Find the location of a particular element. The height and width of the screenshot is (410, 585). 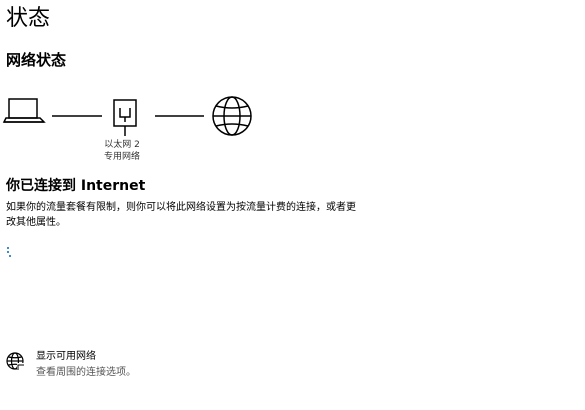

loading-spinner-icon is located at coordinates (9, 252).